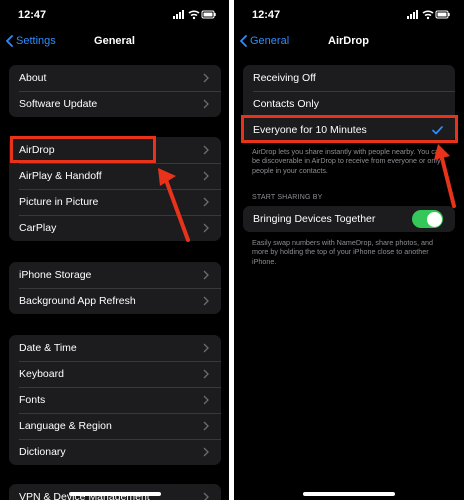 The height and width of the screenshot is (500, 464). I want to click on settings-row-software-update: Software Update, so click(115, 104).